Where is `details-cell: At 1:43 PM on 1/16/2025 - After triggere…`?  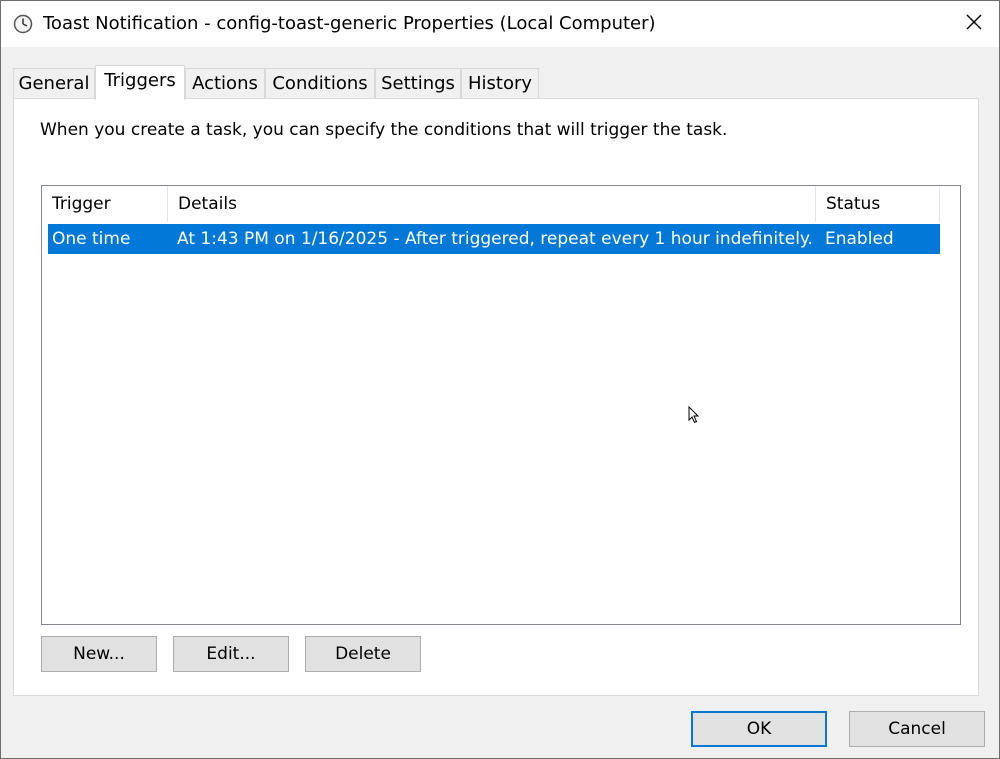 details-cell: At 1:43 PM on 1/16/2025 - After triggere… is located at coordinates (495, 239).